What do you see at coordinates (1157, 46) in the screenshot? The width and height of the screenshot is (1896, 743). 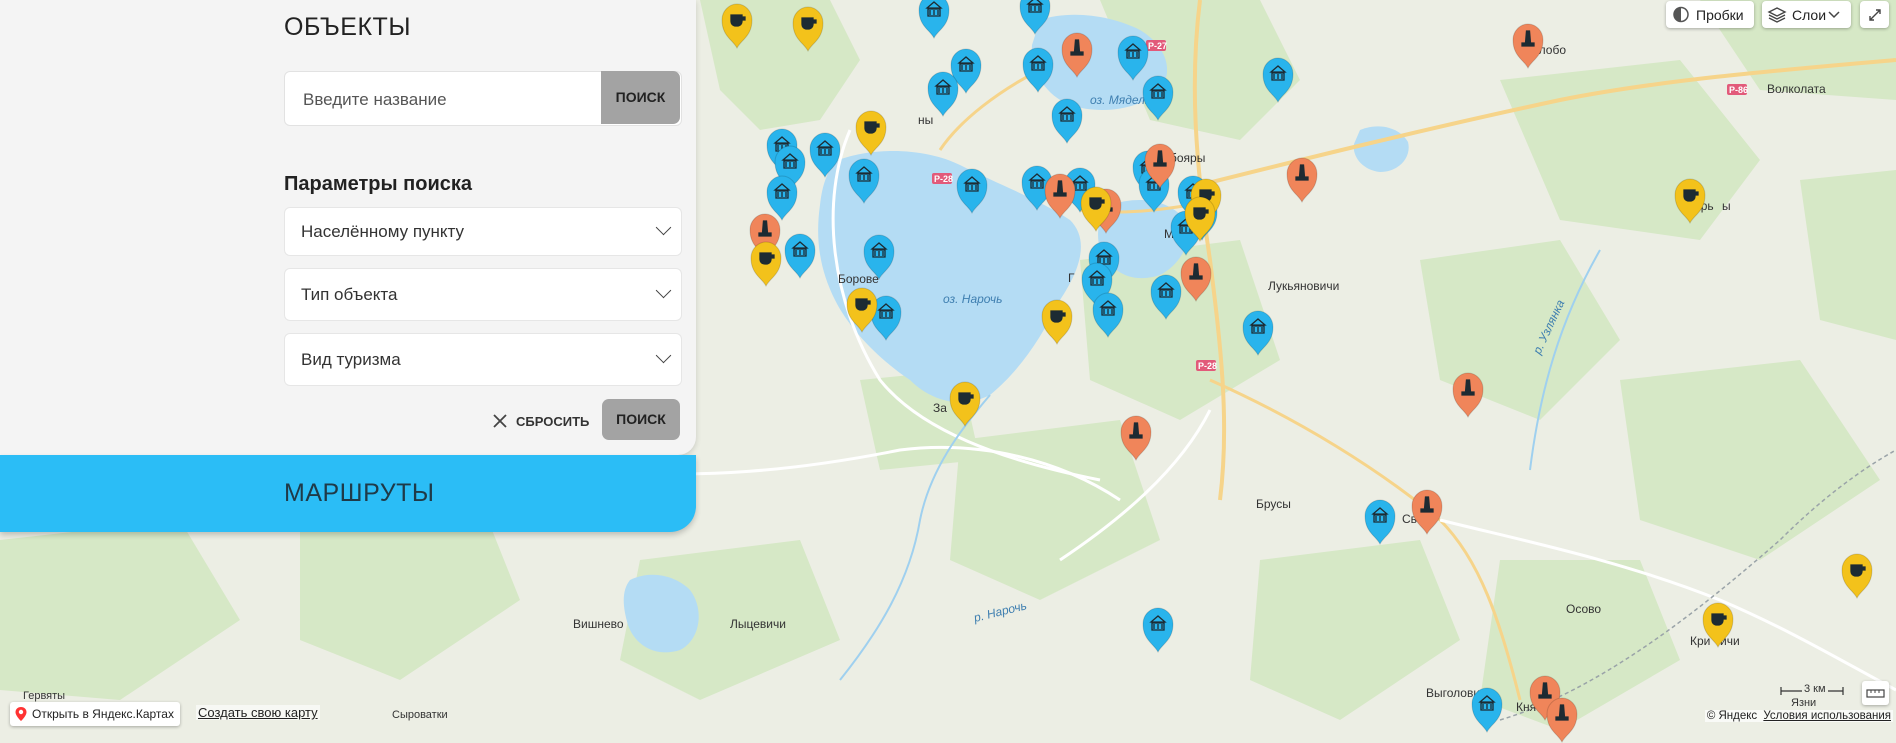 I see `road-p27: Р-27` at bounding box center [1157, 46].